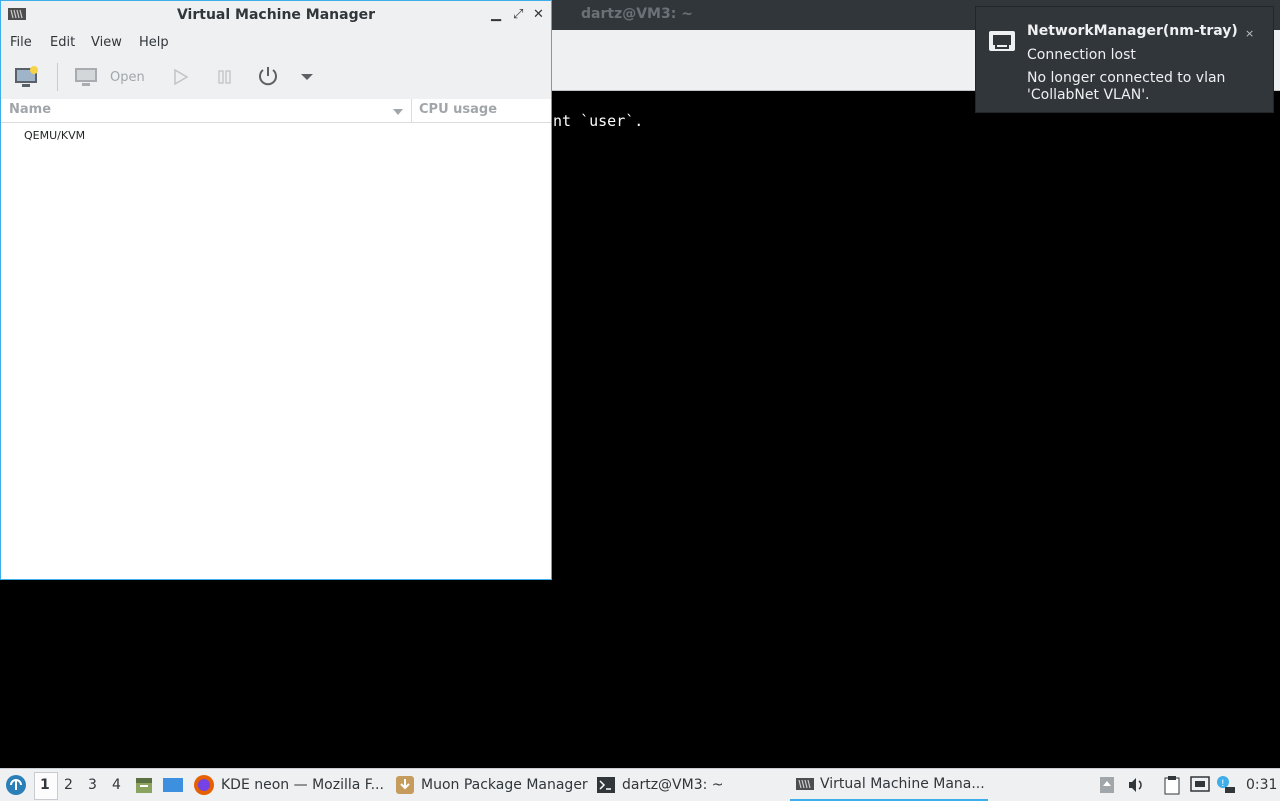 The width and height of the screenshot is (1280, 801). I want to click on desktop-3: 3, so click(92, 785).